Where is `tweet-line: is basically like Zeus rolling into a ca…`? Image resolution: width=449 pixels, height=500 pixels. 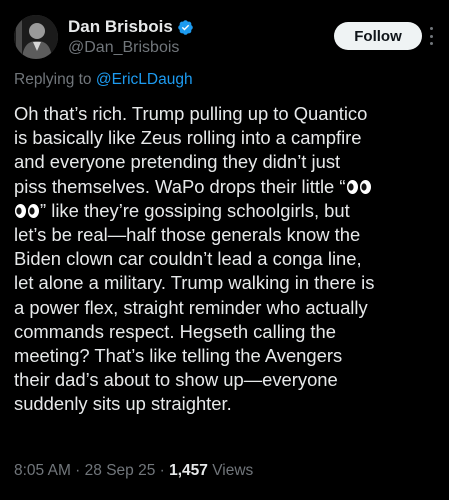
tweet-line: is basically like Zeus rolling into a ca… is located at coordinates (188, 138).